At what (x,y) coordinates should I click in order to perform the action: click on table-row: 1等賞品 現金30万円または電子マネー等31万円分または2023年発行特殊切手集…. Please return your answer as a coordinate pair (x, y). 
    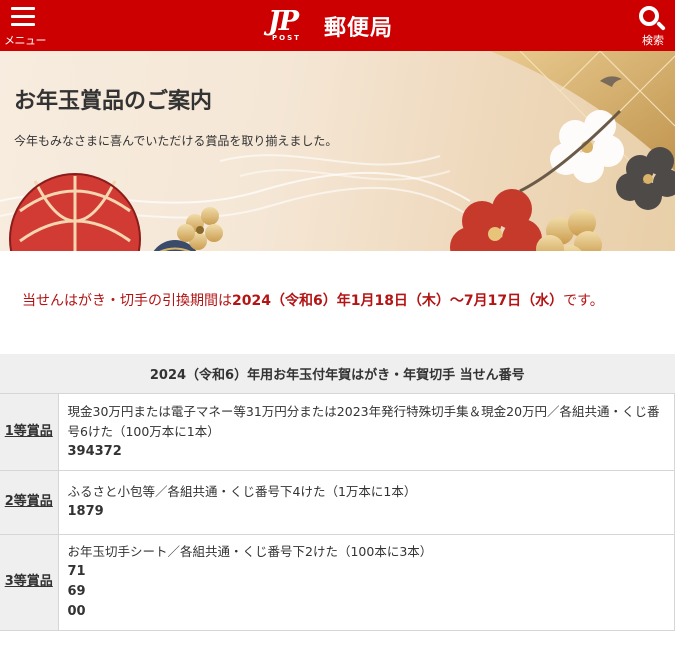
    Looking at the image, I should click on (337, 432).